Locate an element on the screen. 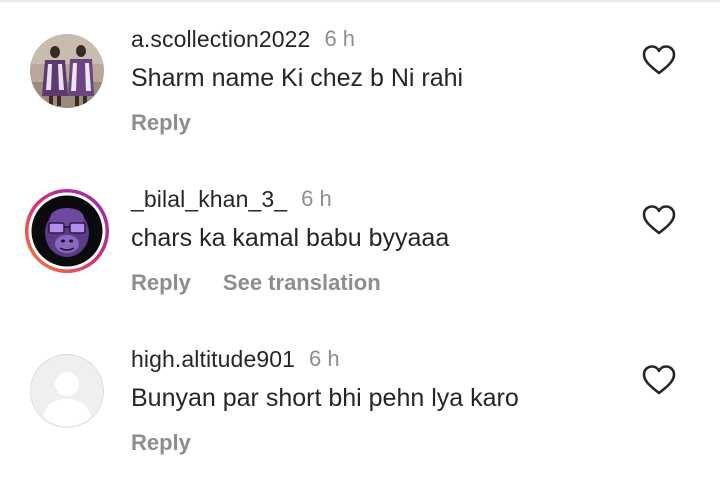  comment-header: high.altitude901 6 h is located at coordinates (235, 359).